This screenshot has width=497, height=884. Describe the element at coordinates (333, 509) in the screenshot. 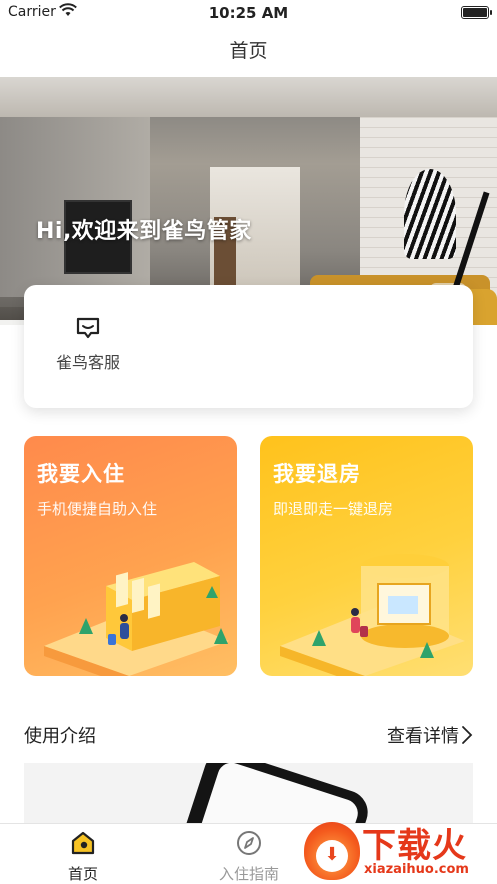

I see `checkout-subtitle: 即退即走一键退房` at that location.